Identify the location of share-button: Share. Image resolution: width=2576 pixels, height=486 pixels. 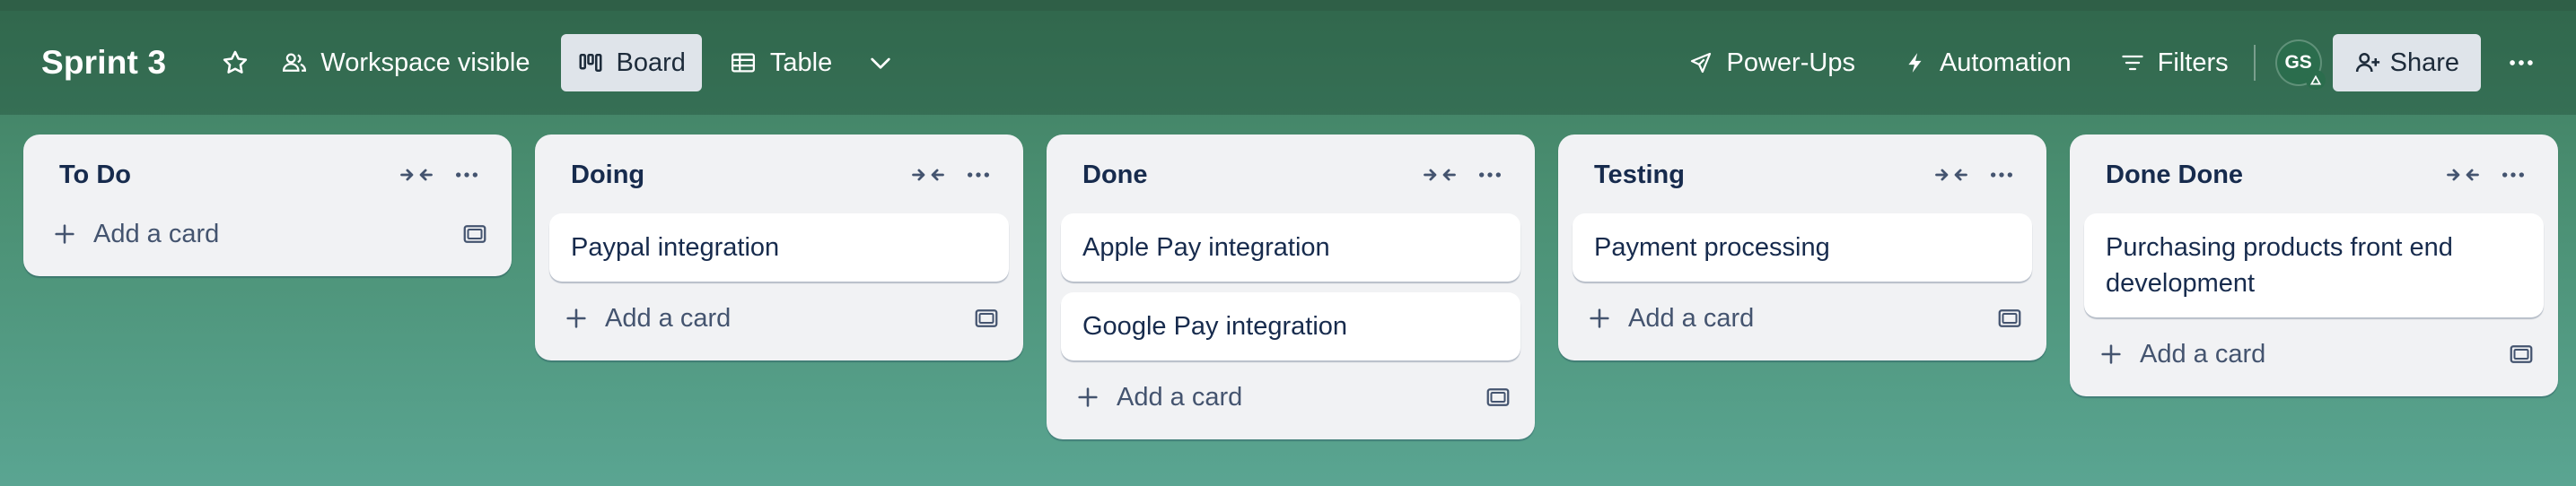
(2406, 62).